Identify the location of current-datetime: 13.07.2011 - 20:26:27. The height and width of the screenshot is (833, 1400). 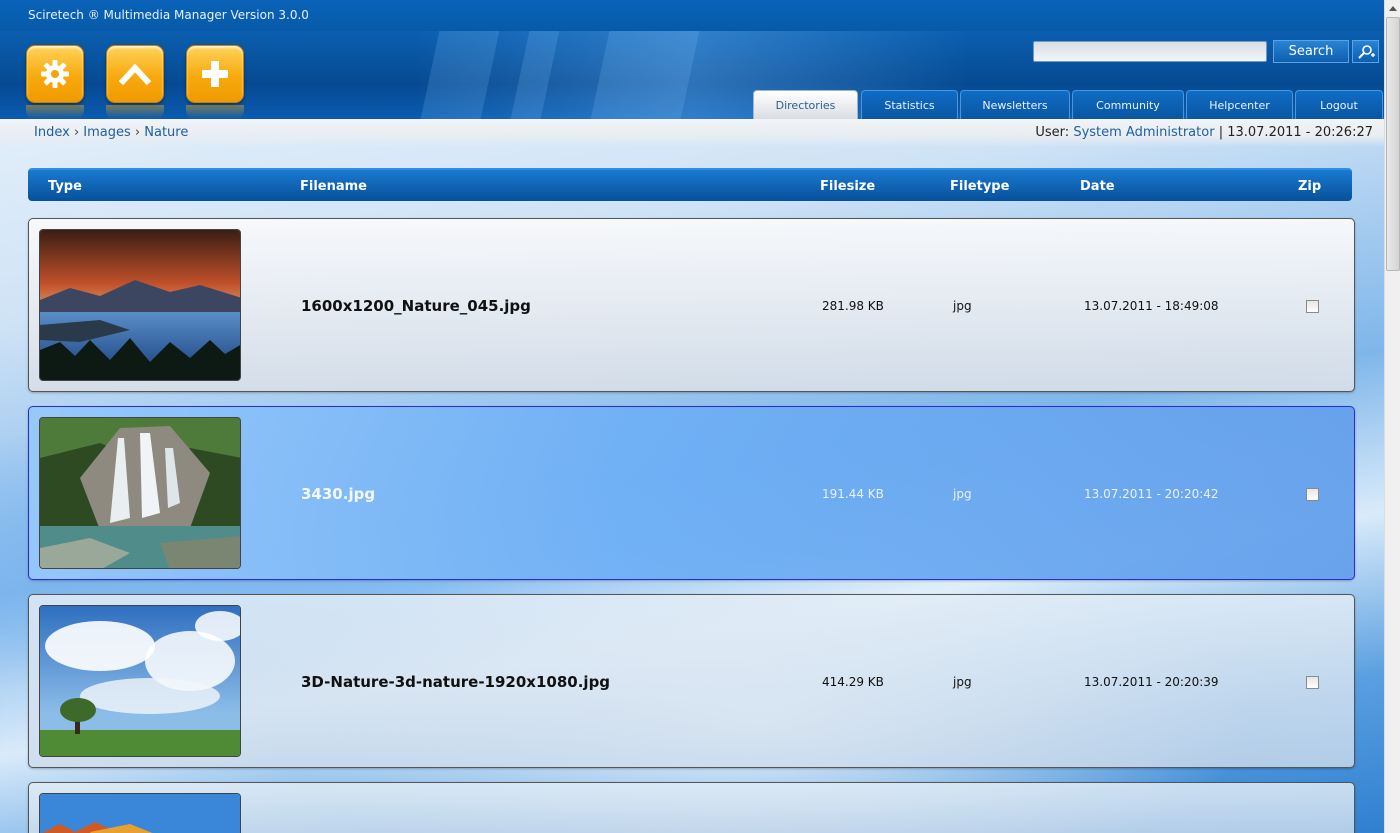
(1300, 132).